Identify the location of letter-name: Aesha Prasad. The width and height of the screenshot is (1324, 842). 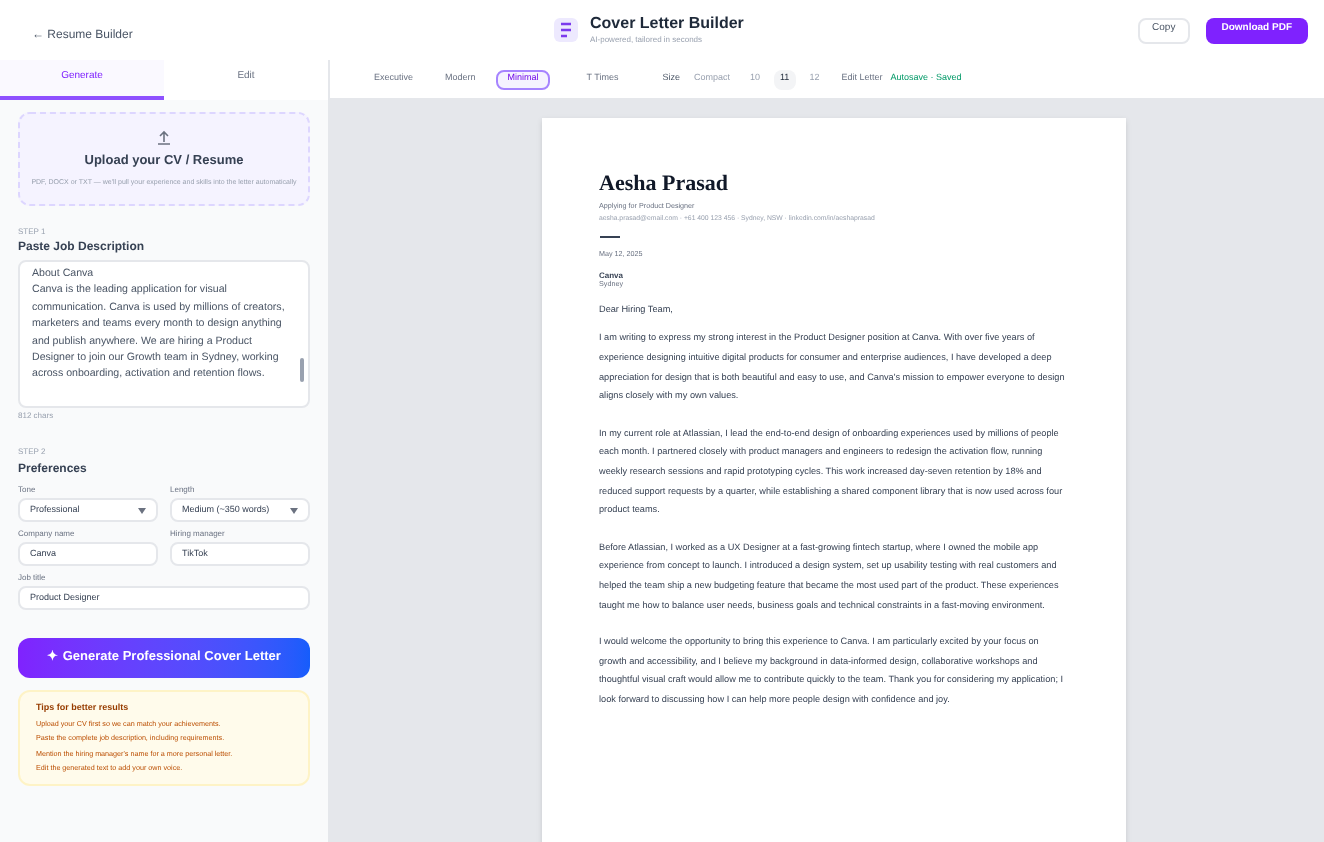
(664, 185).